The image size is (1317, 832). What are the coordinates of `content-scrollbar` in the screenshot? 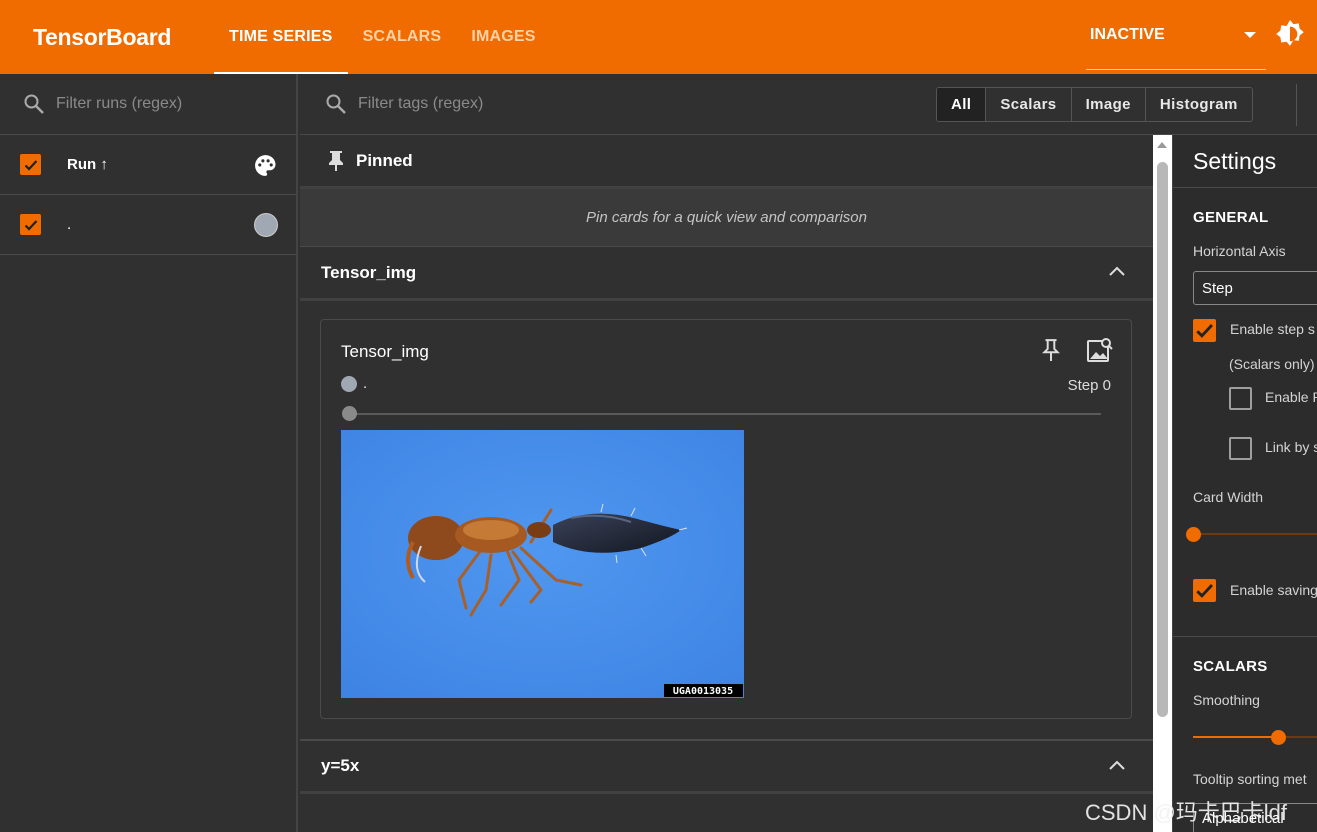 It's located at (1162, 483).